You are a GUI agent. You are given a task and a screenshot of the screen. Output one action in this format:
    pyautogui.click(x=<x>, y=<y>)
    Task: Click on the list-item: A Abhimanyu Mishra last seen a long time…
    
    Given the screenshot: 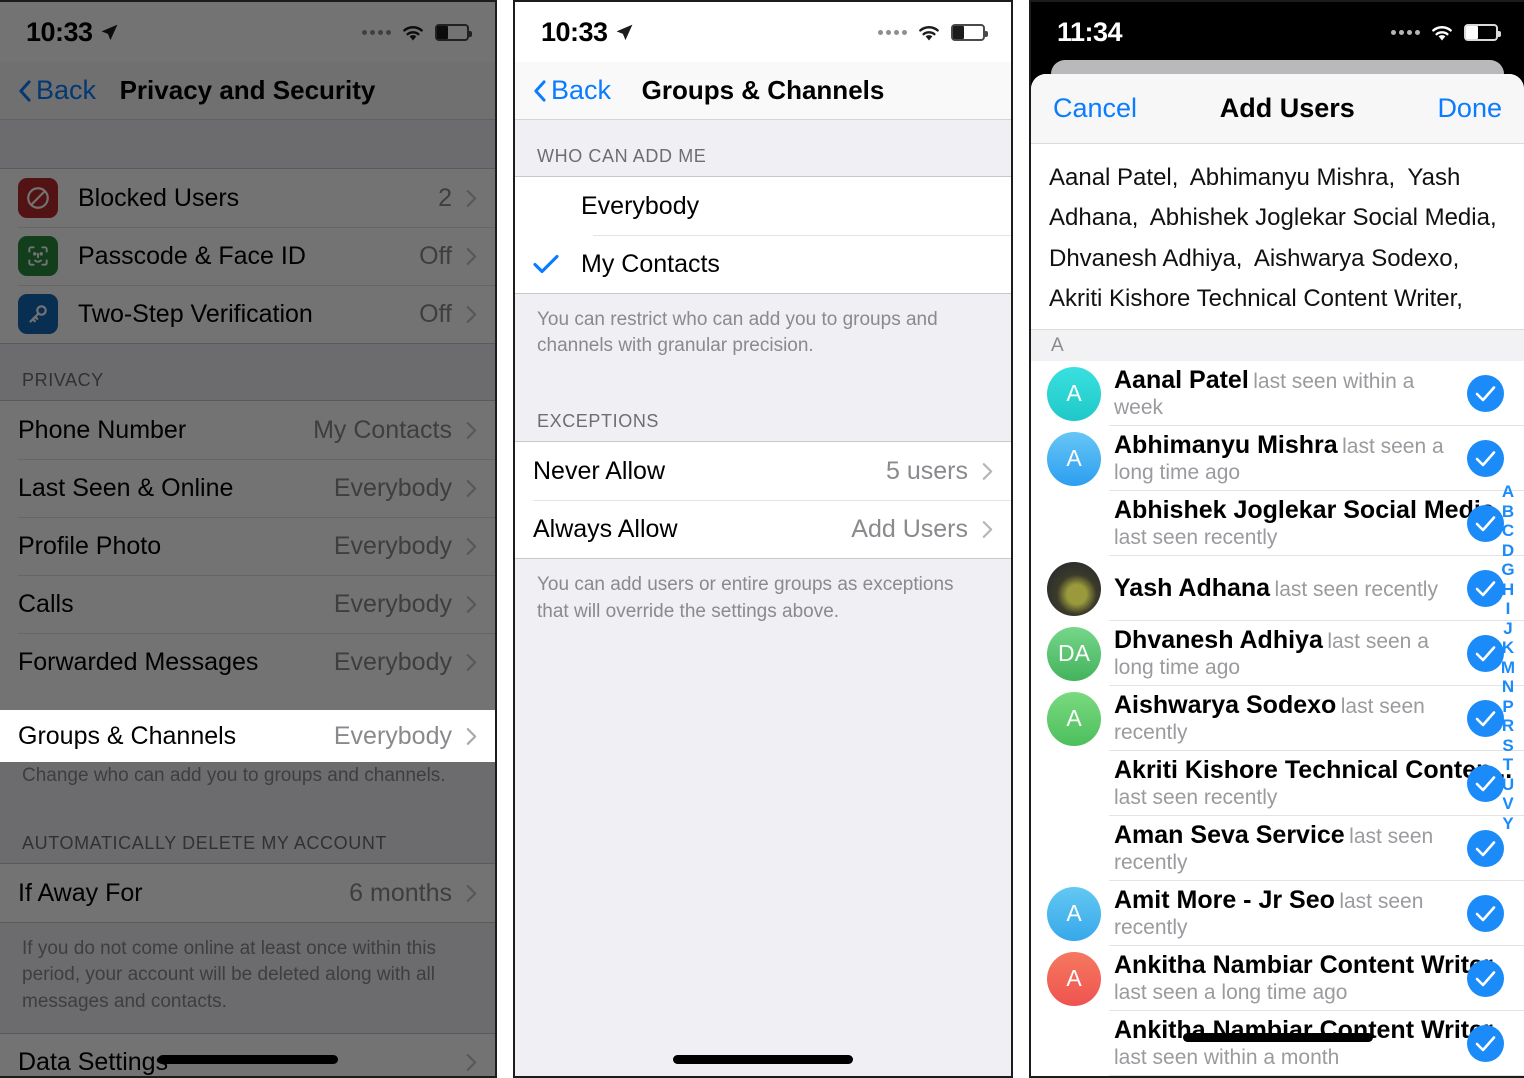 What is the action you would take?
    pyautogui.click(x=1277, y=459)
    